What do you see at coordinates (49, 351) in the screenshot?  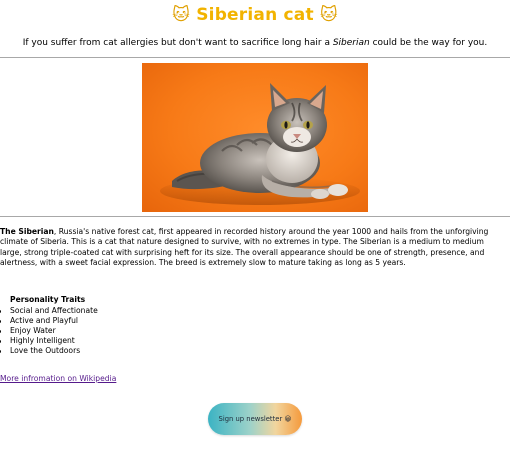 I see `list-item: Love the Outdoors` at bounding box center [49, 351].